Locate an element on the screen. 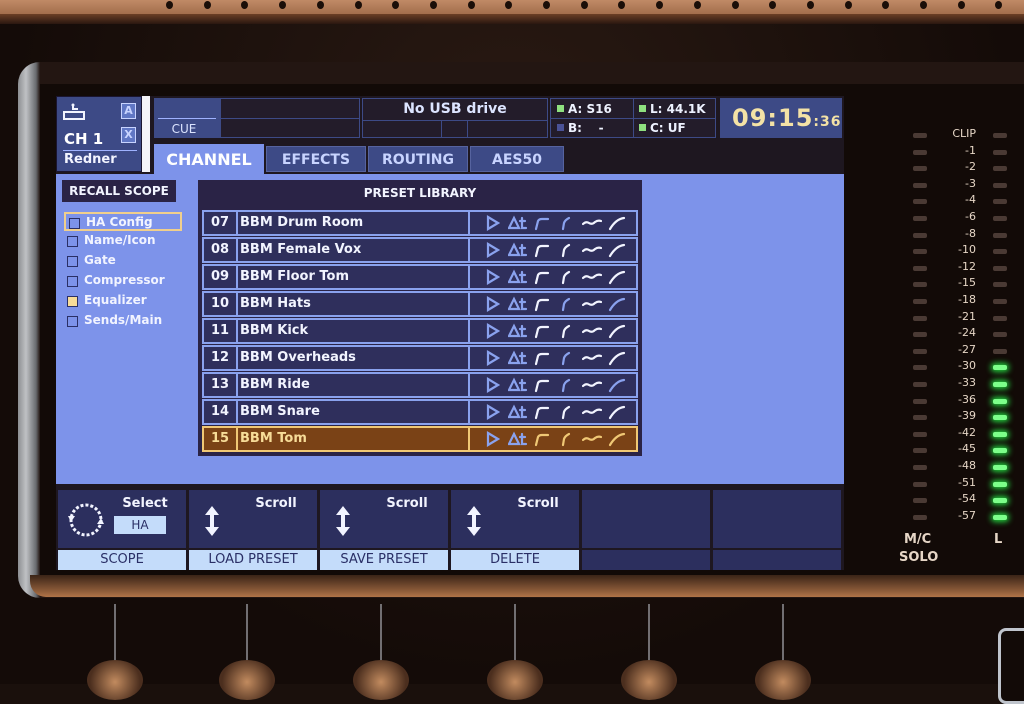  recall-scope-item: HA Config is located at coordinates (123, 221).